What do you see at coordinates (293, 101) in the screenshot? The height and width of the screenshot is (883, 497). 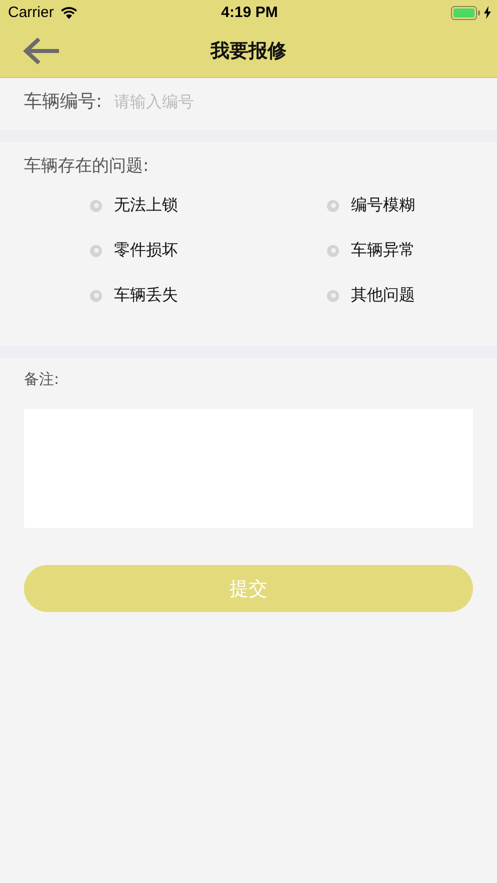 I see `vehicle-number-field: 请输入编号` at bounding box center [293, 101].